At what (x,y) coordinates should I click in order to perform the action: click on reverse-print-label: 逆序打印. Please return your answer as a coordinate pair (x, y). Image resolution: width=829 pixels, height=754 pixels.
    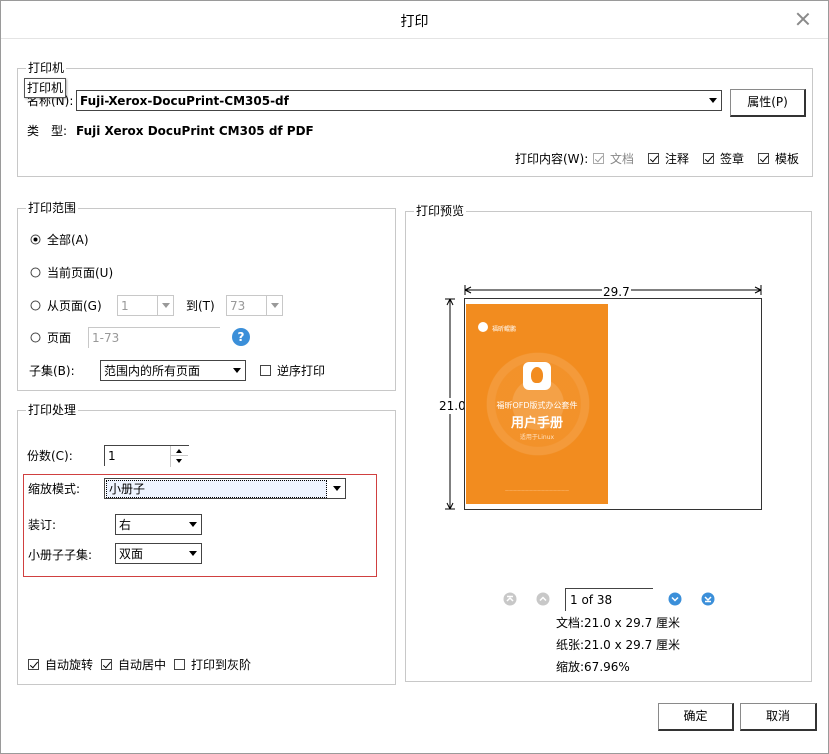
    Looking at the image, I should click on (301, 371).